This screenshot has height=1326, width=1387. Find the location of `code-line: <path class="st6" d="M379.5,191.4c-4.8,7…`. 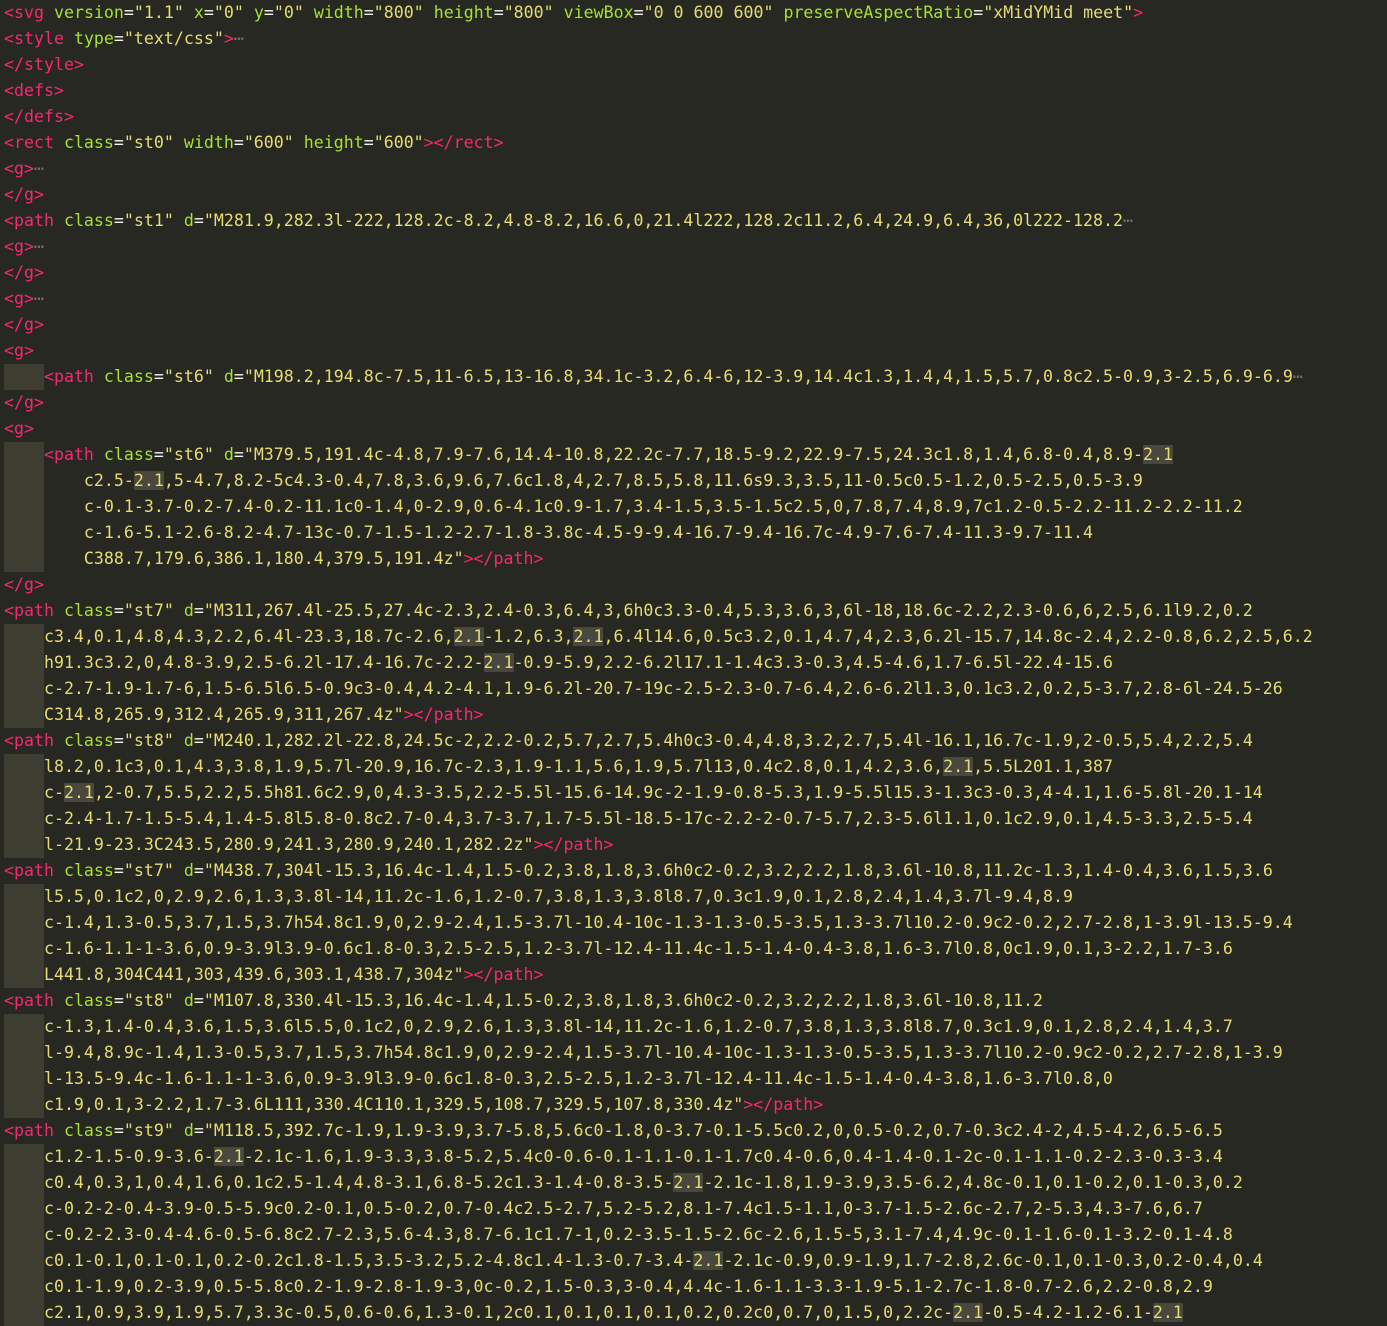

code-line: <path class="st6" d="M379.5,191.4c-4.8,7… is located at coordinates (588, 455).